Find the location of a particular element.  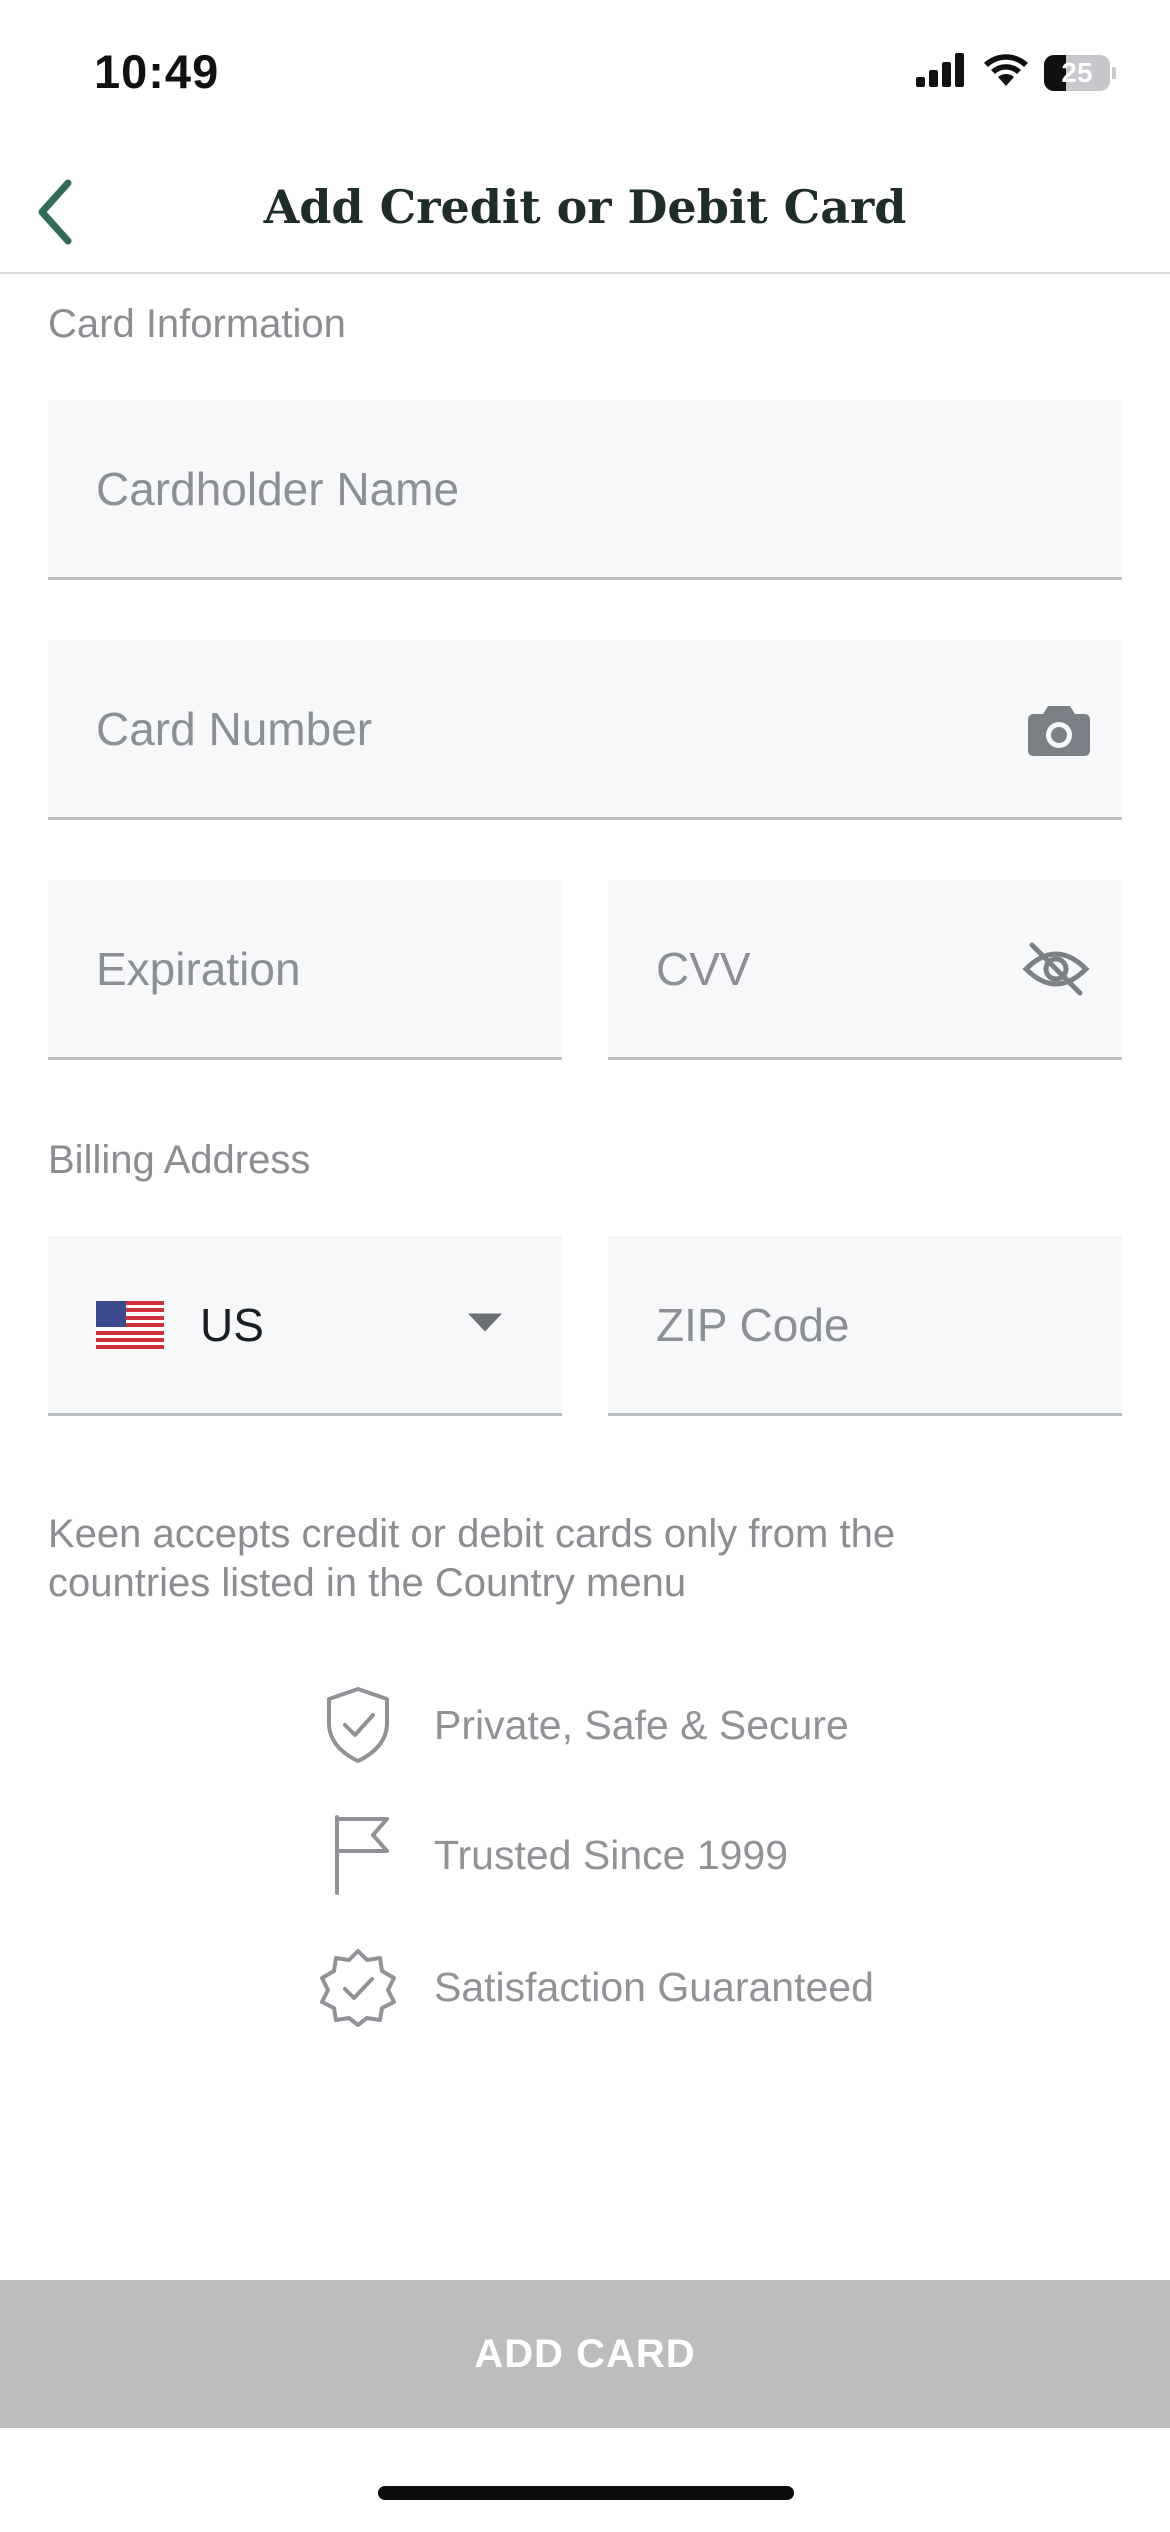

status-time: 10:49 is located at coordinates (157, 71).